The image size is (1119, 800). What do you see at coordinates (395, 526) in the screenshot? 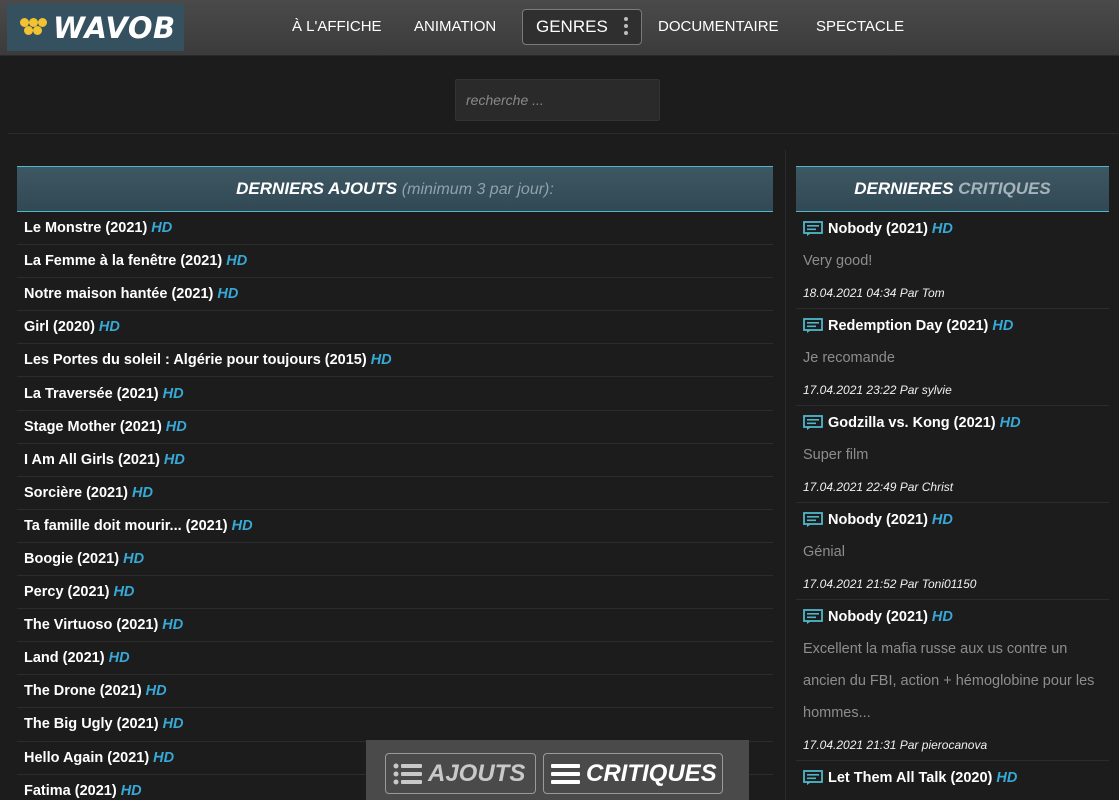
I see `latest-item: Ta famille doit mourir... (2021) HD` at bounding box center [395, 526].